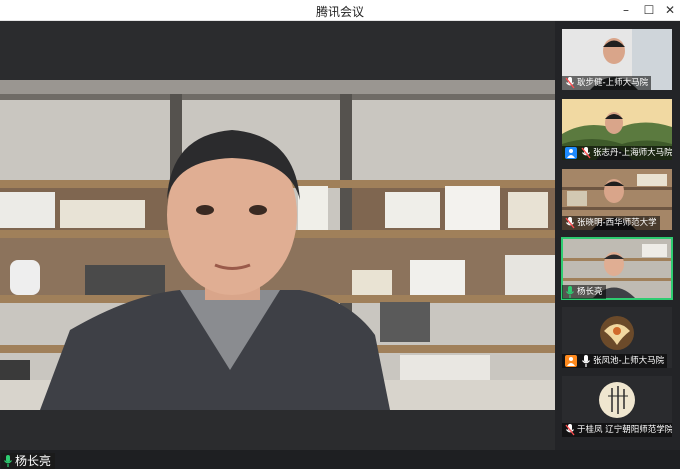 Image resolution: width=680 pixels, height=469 pixels. Describe the element at coordinates (617, 268) in the screenshot. I see `participant-tile-active: 杨长亮` at that location.